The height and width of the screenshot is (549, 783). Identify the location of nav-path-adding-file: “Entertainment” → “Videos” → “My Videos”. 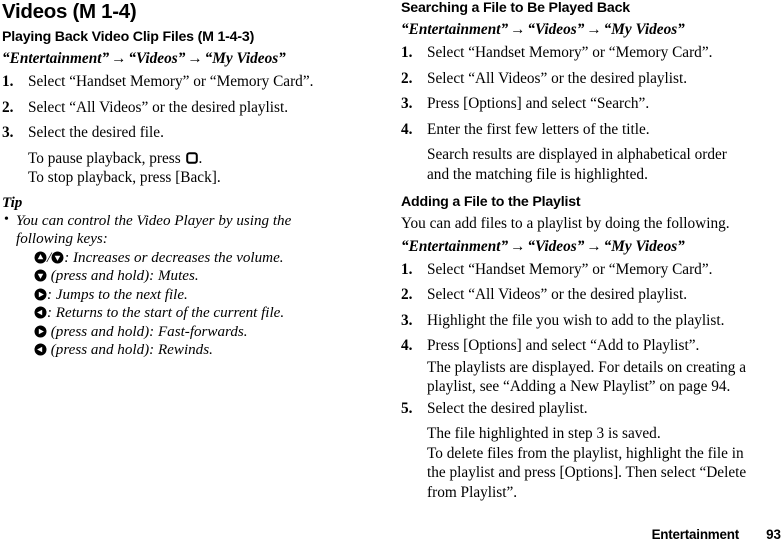
(592, 247).